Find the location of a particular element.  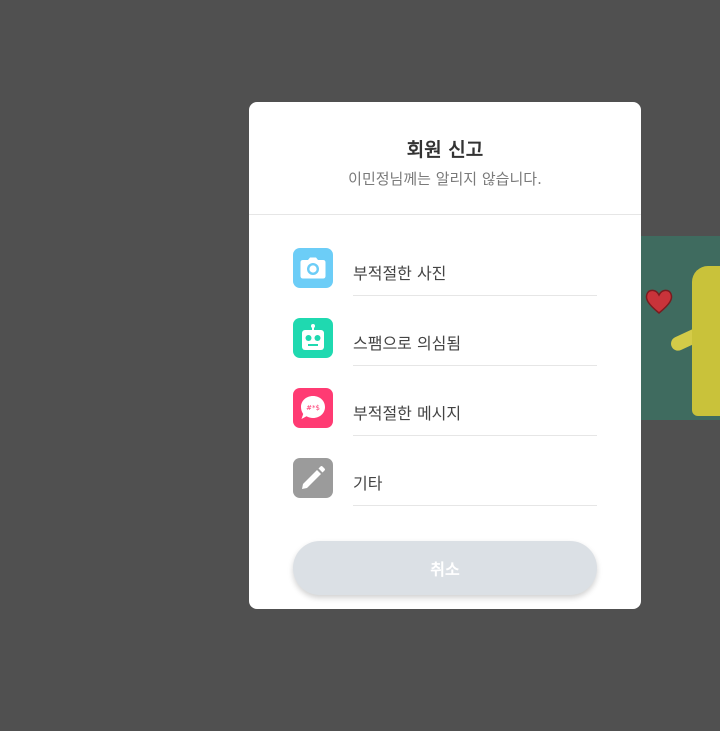

camera-icon is located at coordinates (313, 268).